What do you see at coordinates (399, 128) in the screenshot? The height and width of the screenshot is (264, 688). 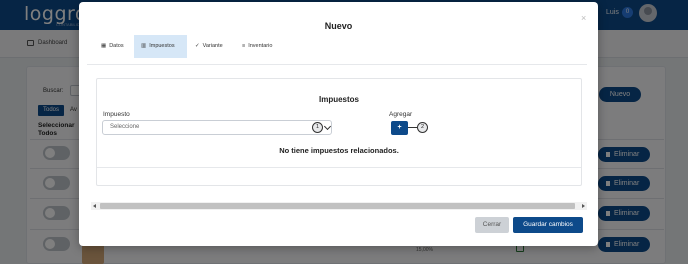 I see `add-tax-button: +` at bounding box center [399, 128].